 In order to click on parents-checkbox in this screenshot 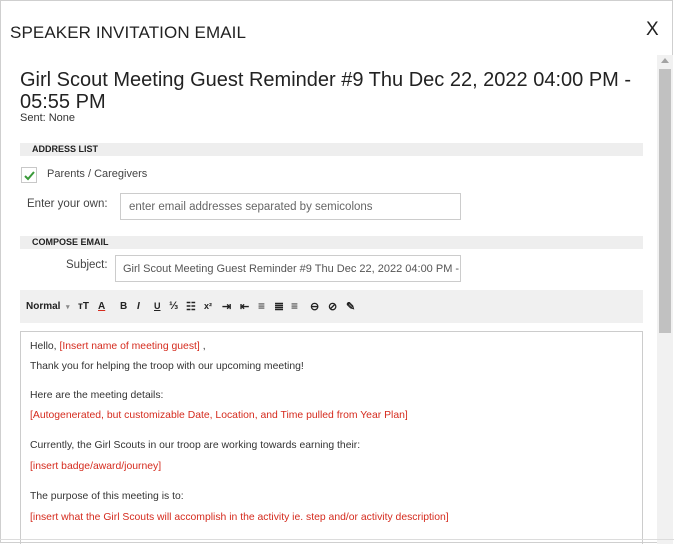, I will do `click(29, 175)`.